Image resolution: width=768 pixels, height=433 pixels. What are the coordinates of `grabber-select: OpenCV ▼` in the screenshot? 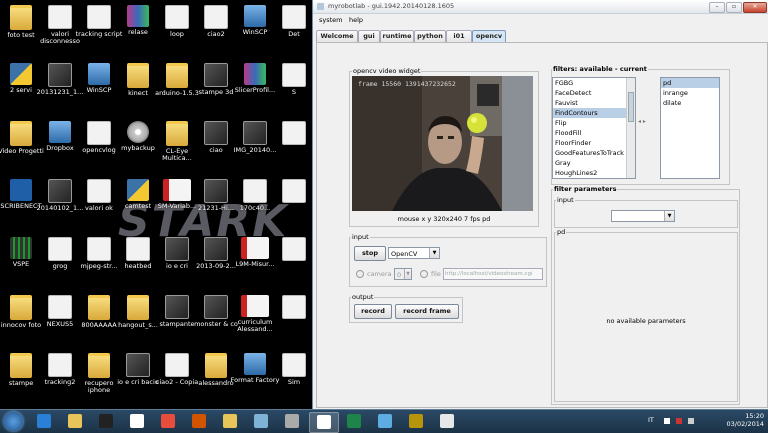 It's located at (414, 253).